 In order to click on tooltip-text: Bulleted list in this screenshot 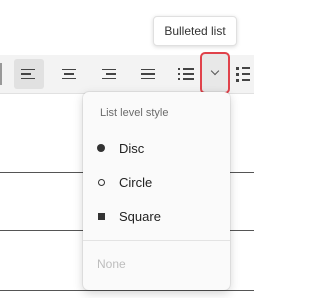, I will do `click(195, 31)`.